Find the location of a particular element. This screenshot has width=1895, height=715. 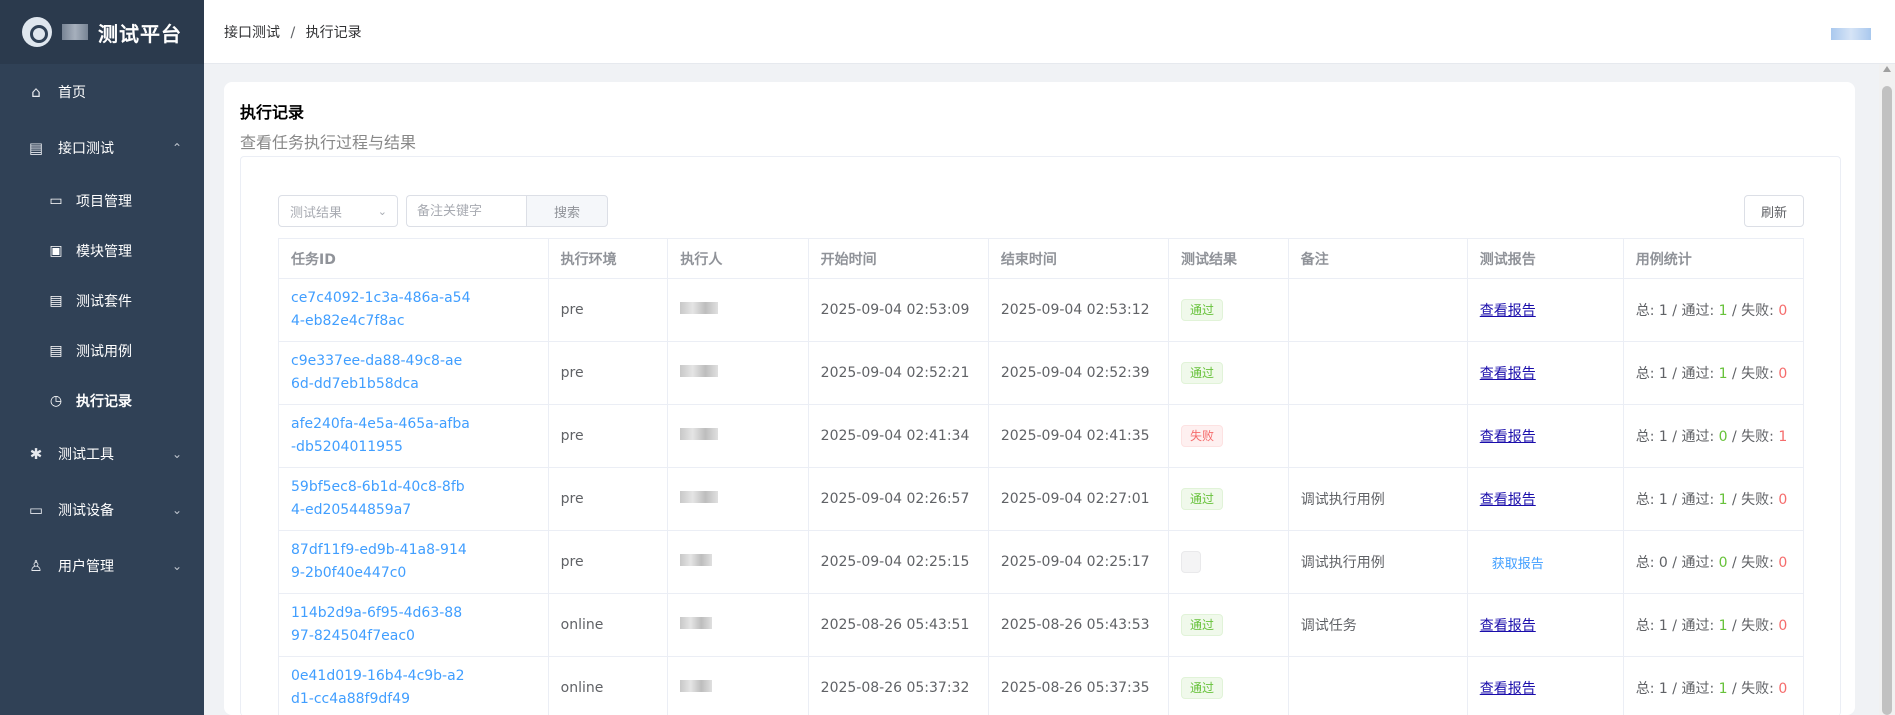

sidebar-item-0: ⌂ 首页 is located at coordinates (102, 92).